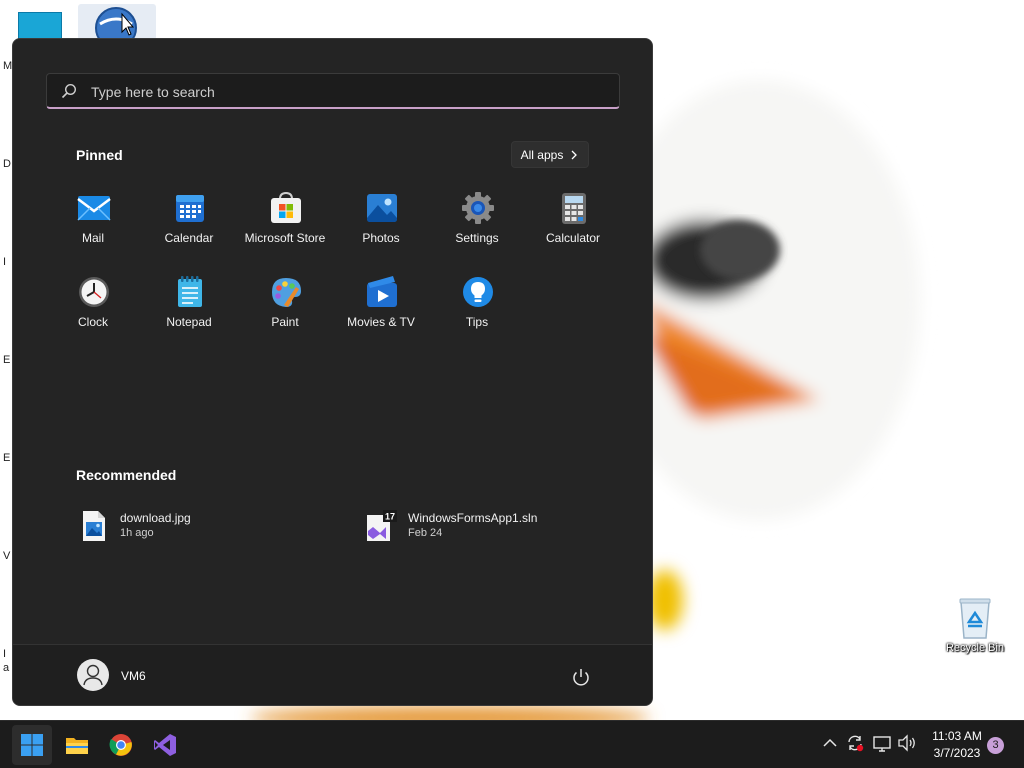  I want to click on pinned-app-clock: Clock, so click(93, 307).